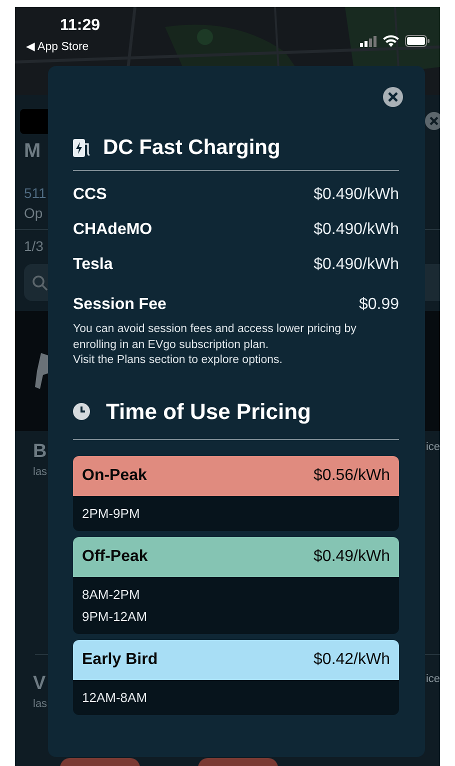  What do you see at coordinates (115, 557) in the screenshot?
I see `period-name: Off-Peak` at bounding box center [115, 557].